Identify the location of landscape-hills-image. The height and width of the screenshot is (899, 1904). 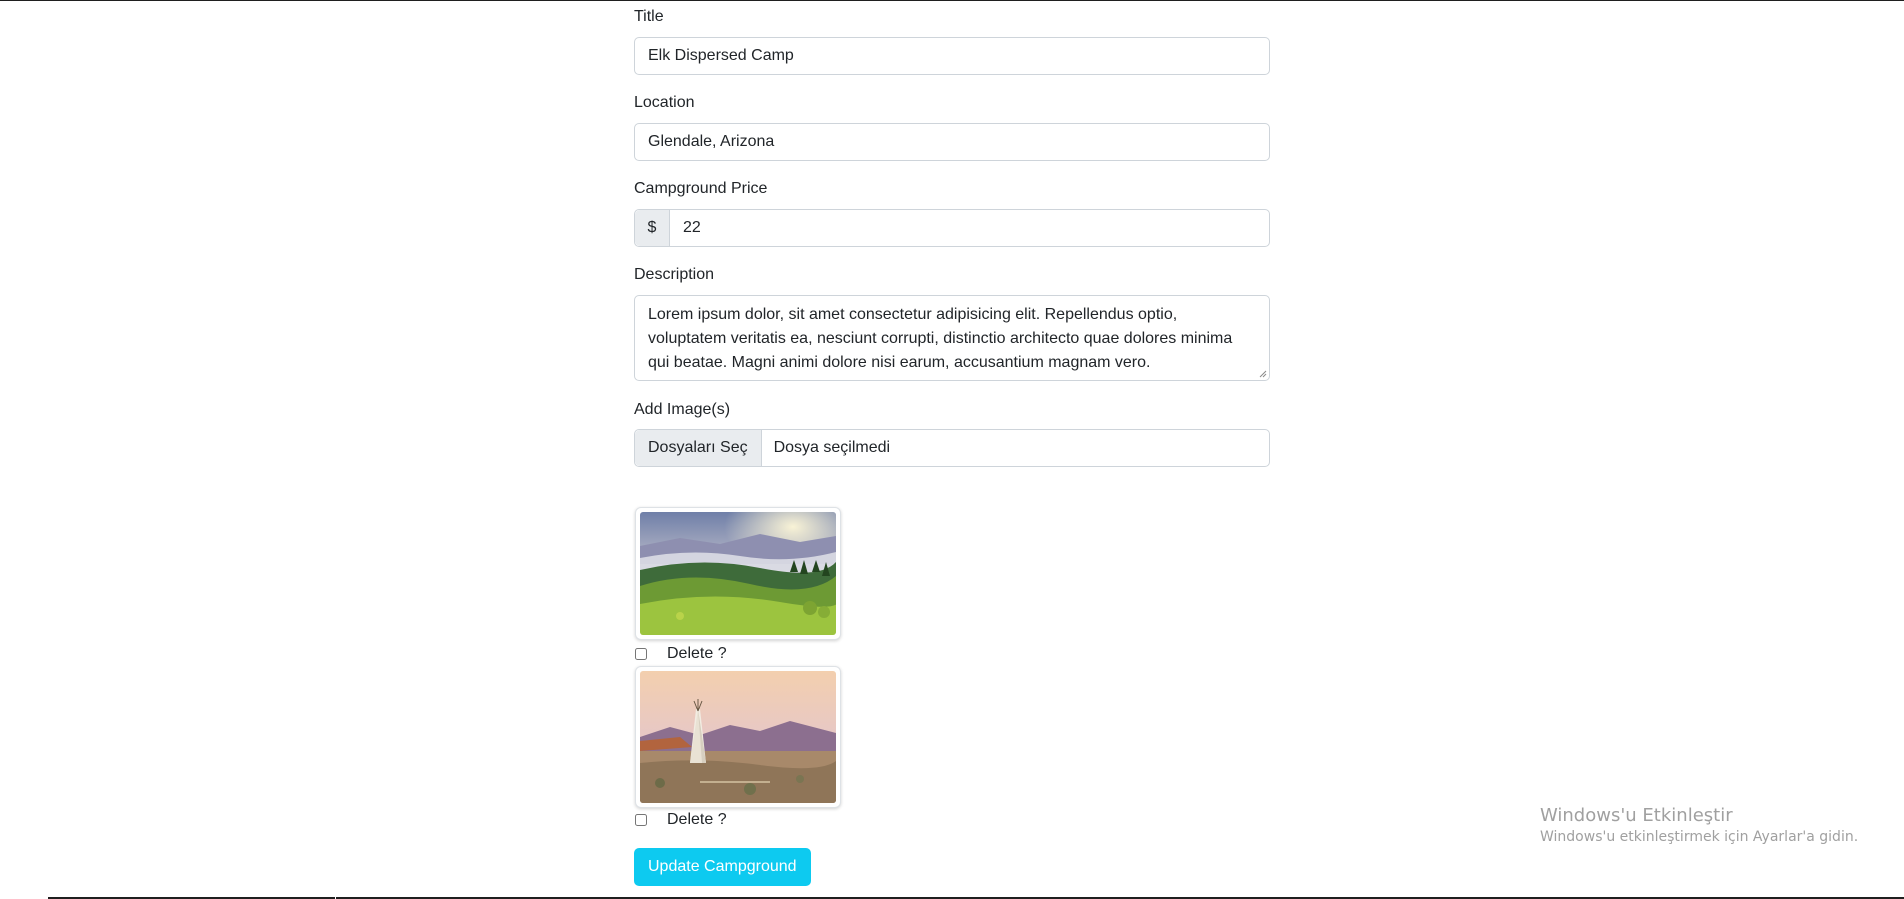
(738, 573).